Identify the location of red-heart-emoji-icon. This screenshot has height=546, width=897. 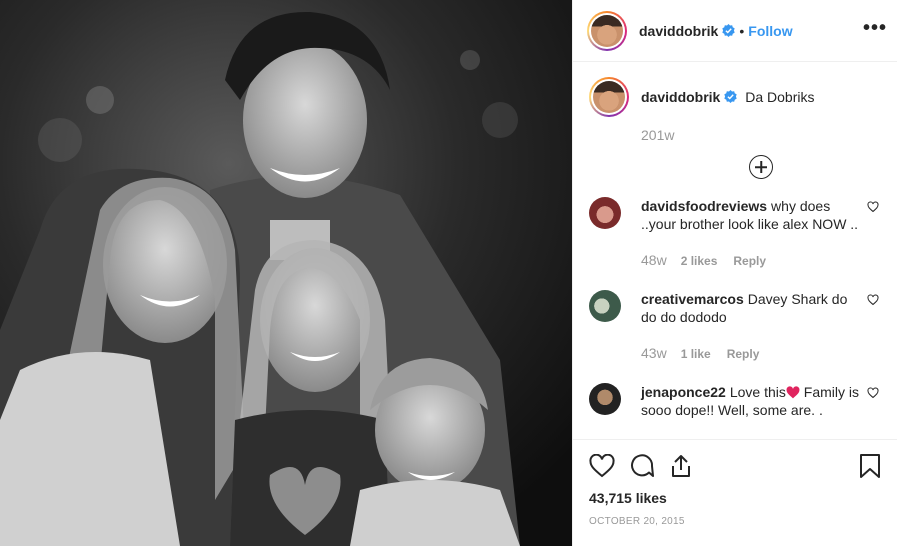
(793, 392).